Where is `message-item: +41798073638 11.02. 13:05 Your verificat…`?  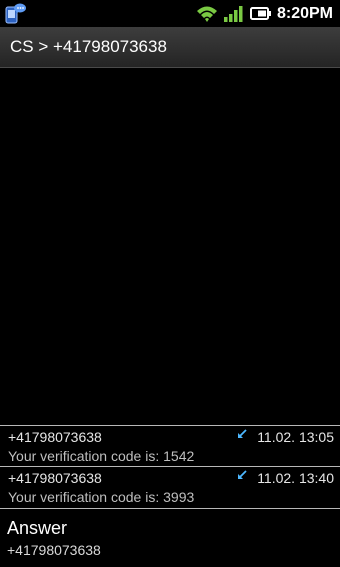 message-item: +41798073638 11.02. 13:05 Your verificat… is located at coordinates (170, 446).